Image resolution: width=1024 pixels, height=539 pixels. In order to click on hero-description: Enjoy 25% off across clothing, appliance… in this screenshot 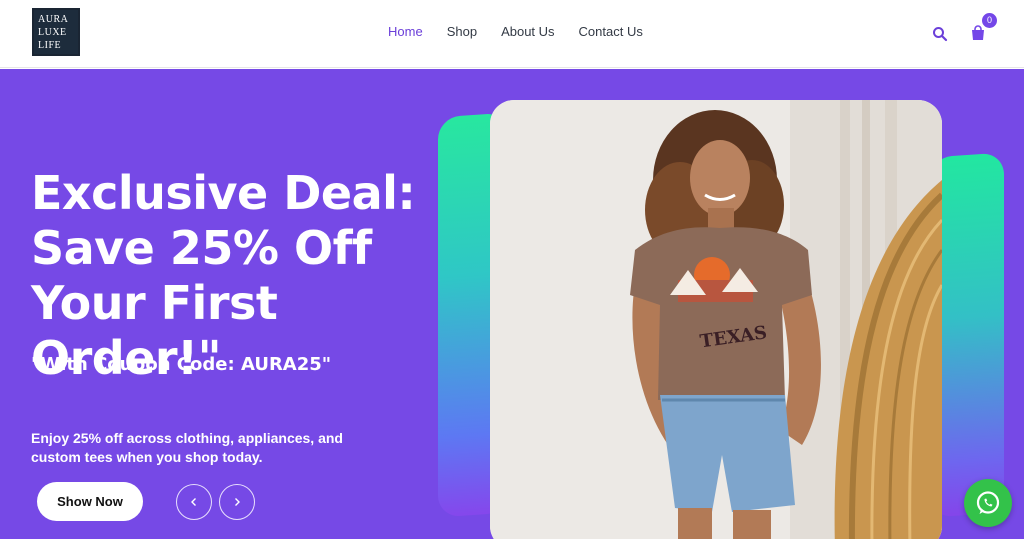, I will do `click(187, 447)`.